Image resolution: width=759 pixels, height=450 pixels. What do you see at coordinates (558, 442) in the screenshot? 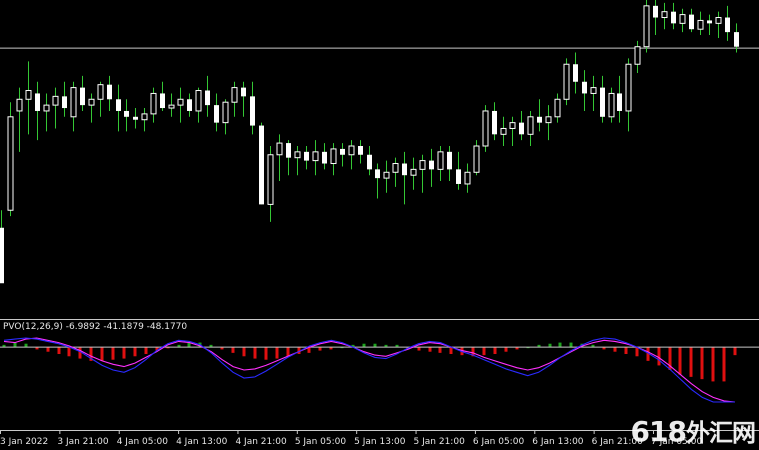
I see `x-tick-label: 6 Jan 13:00` at bounding box center [558, 442].